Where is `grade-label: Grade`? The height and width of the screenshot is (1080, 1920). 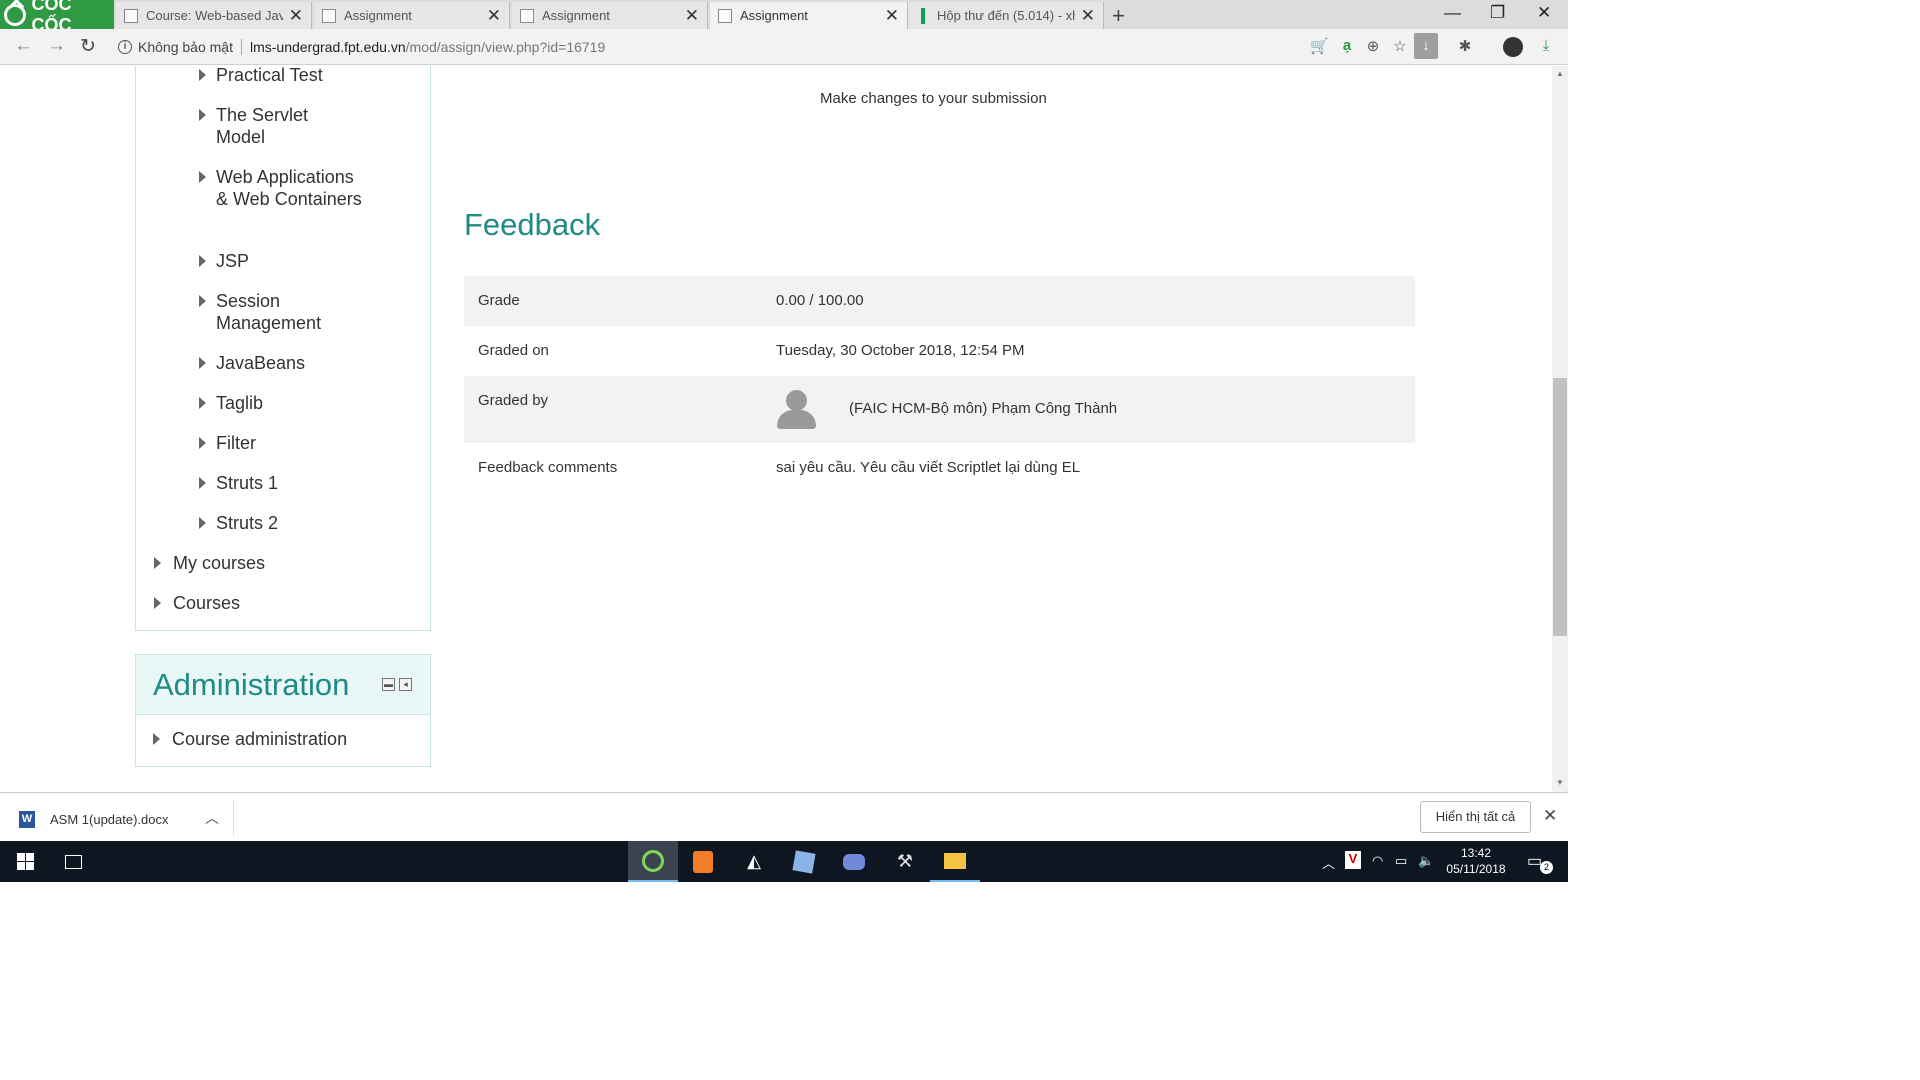
grade-label: Grade is located at coordinates (499, 300).